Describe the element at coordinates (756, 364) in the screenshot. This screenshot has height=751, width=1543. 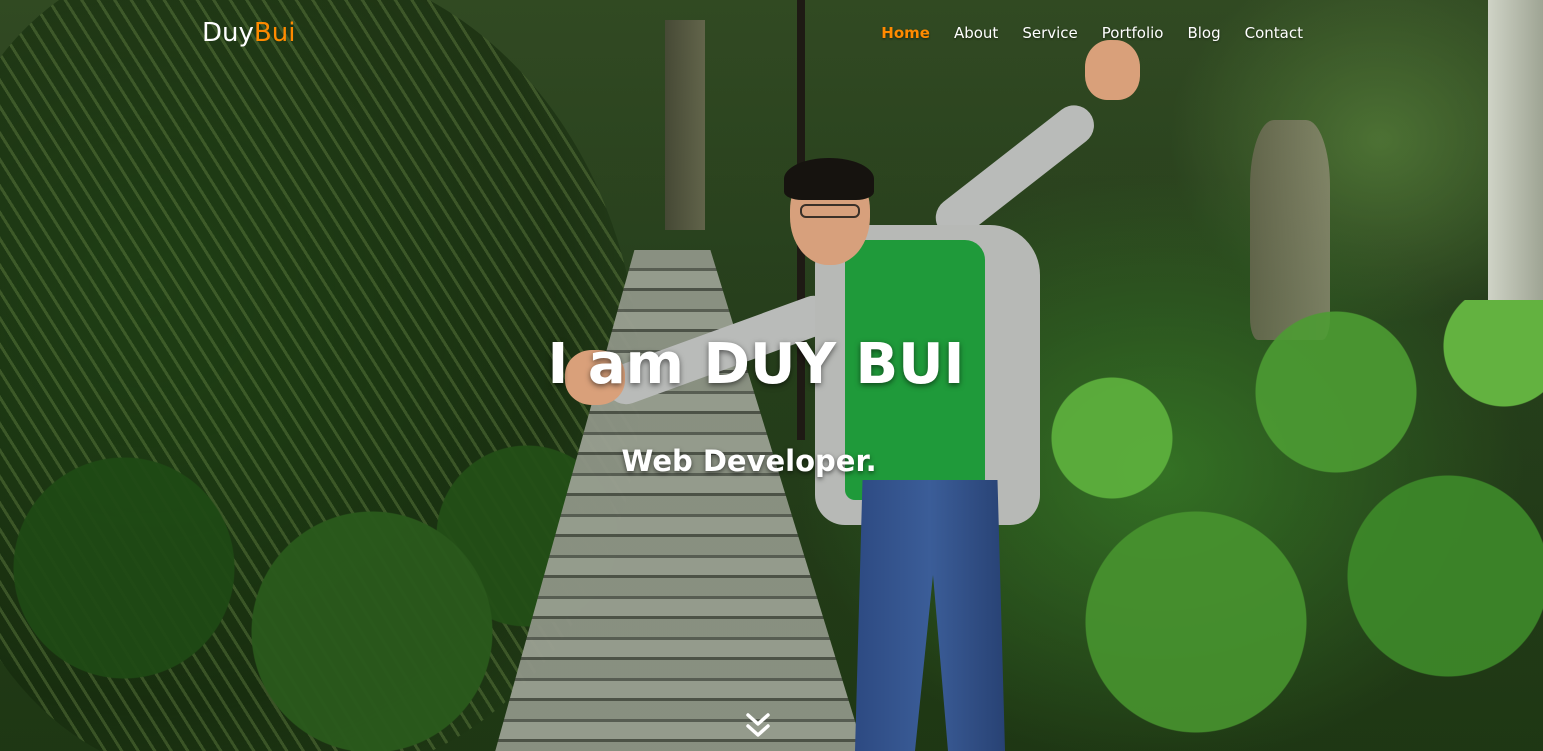
I see `hero-headline: I am DUY BUI` at that location.